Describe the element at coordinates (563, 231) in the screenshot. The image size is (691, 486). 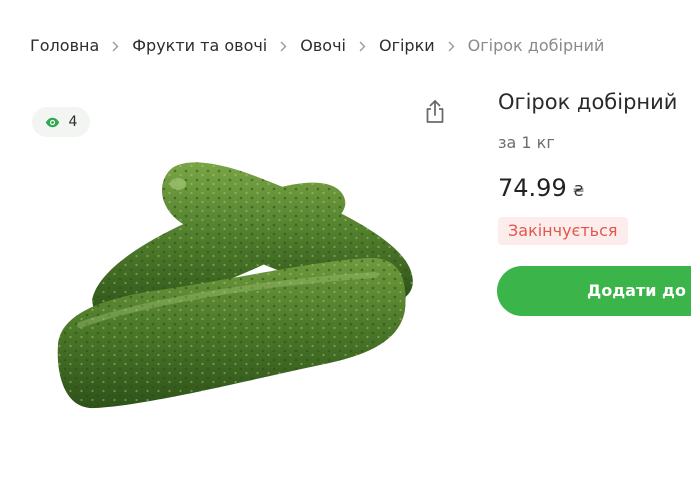
I see `stock-status-badge: Закінчується` at that location.